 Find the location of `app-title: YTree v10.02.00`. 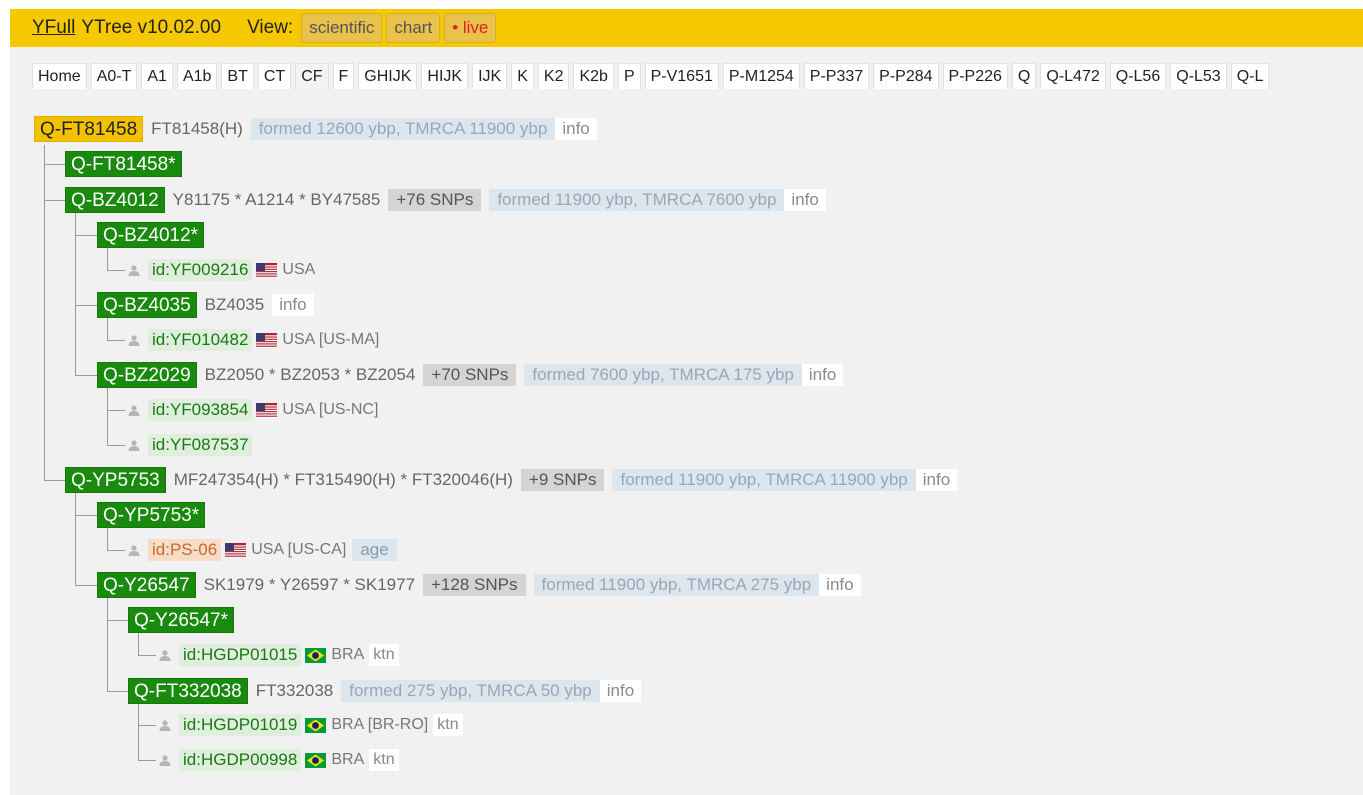

app-title: YTree v10.02.00 is located at coordinates (151, 27).